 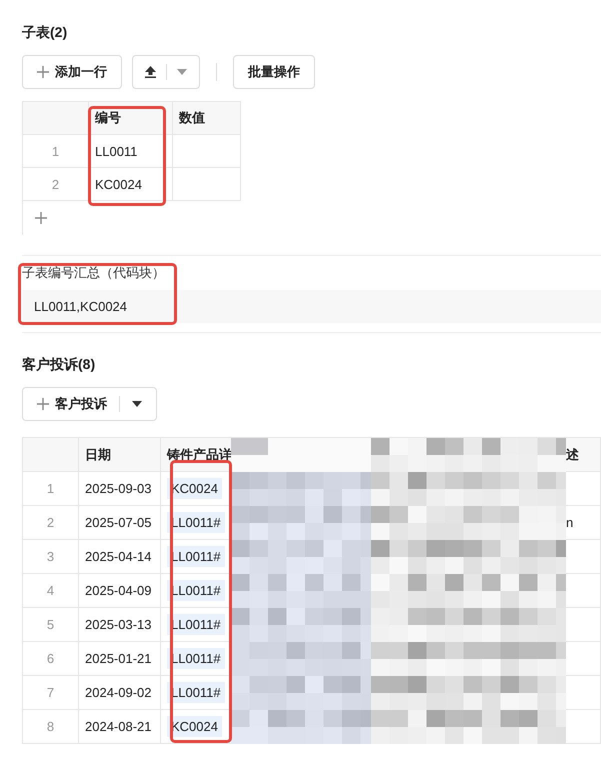 I want to click on section-title: 客户投诉(8), so click(x=59, y=364).